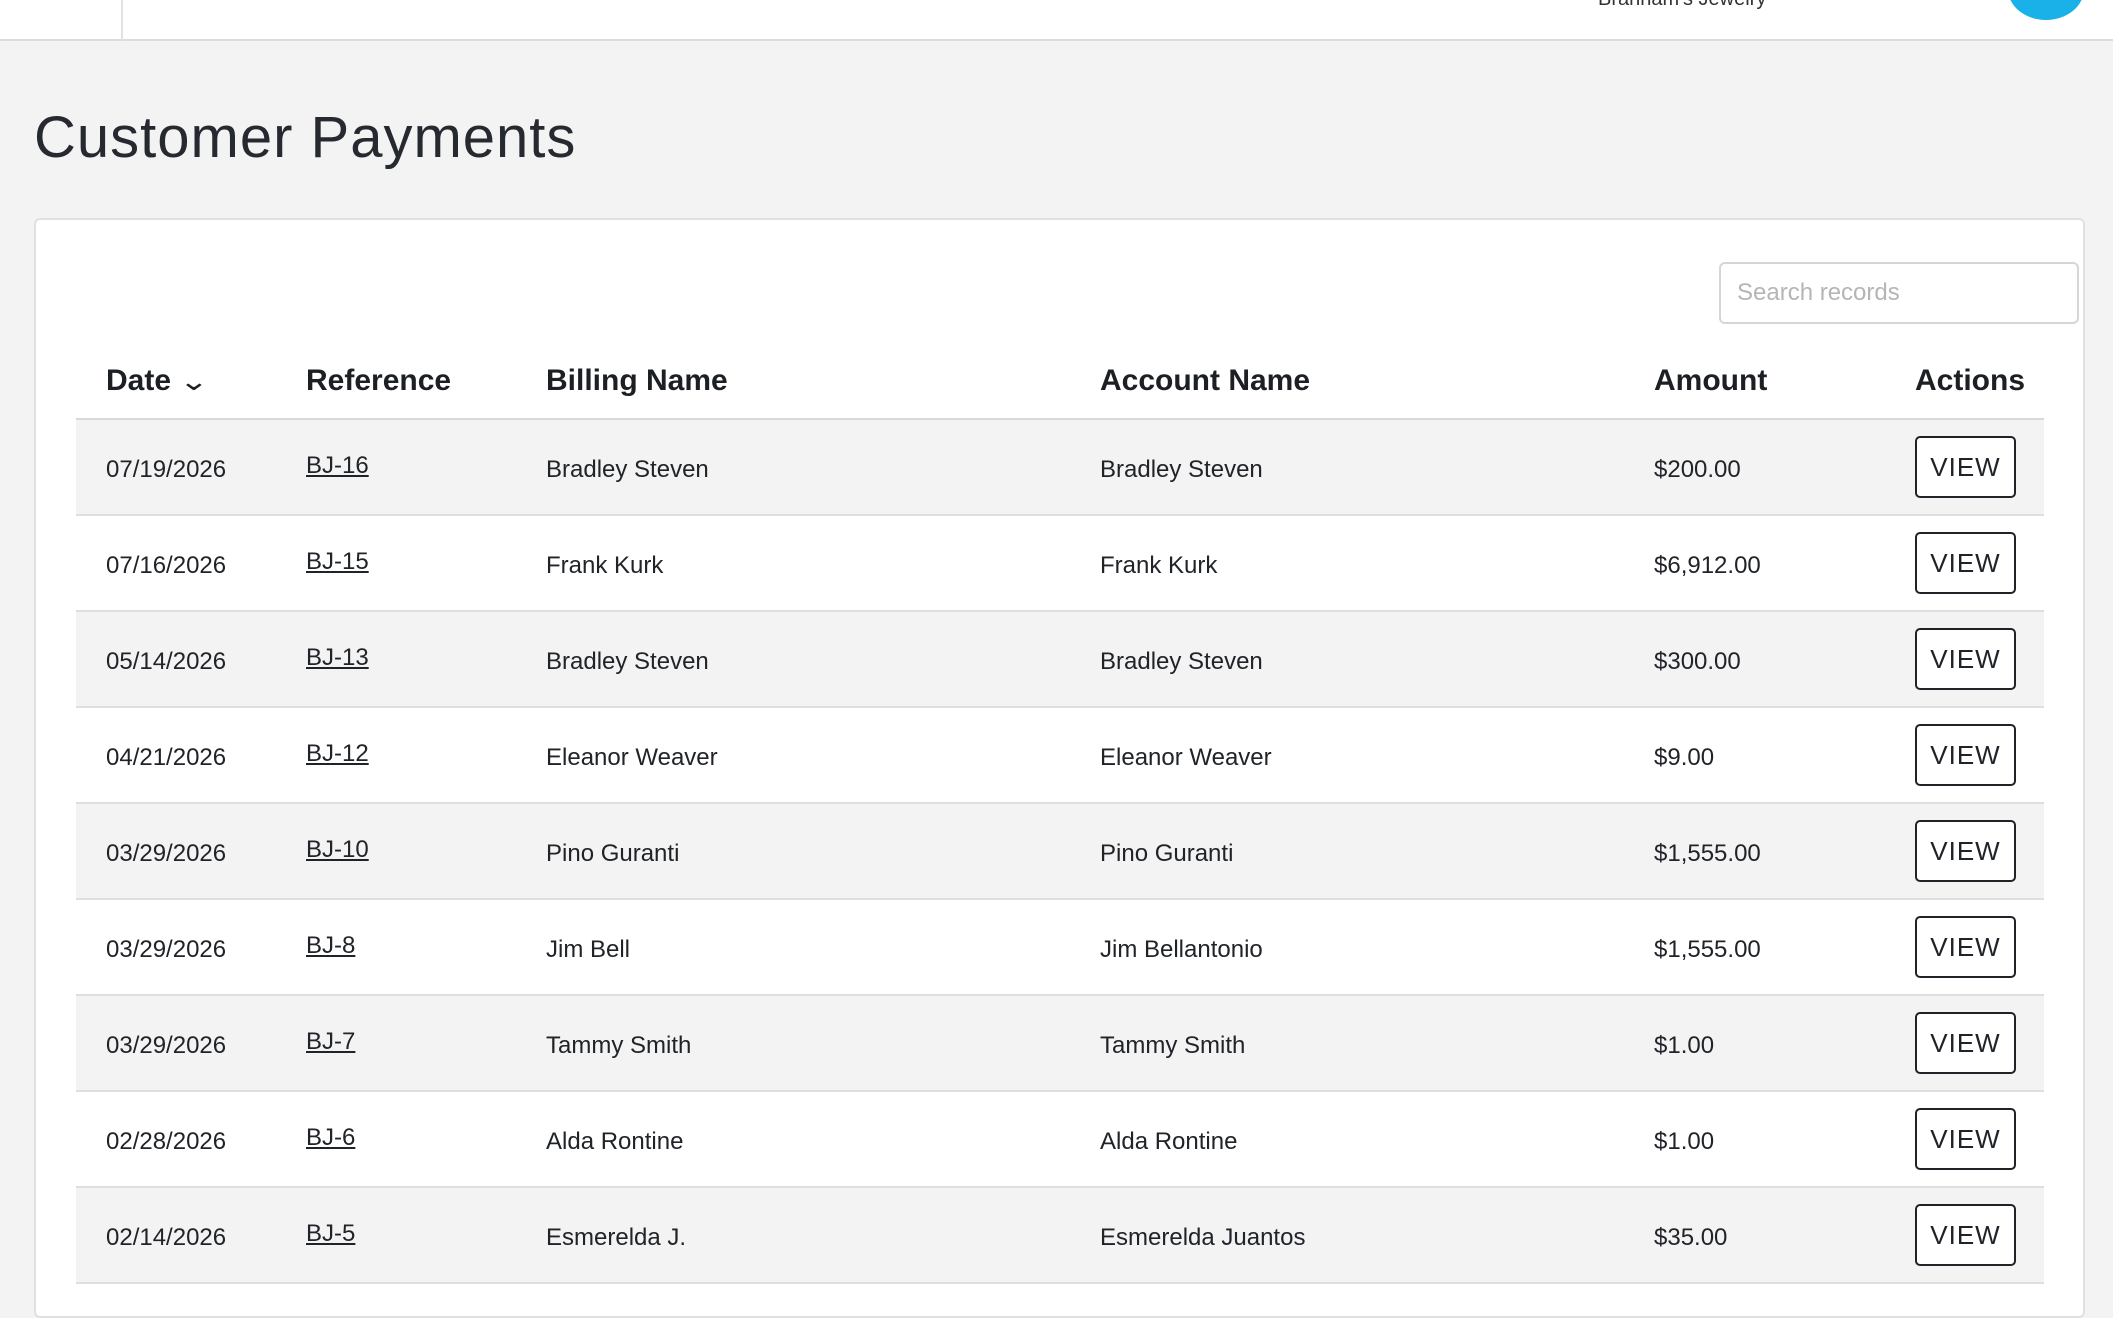 Image resolution: width=2113 pixels, height=1318 pixels. I want to click on column-header-date: Date ⌄, so click(157, 381).